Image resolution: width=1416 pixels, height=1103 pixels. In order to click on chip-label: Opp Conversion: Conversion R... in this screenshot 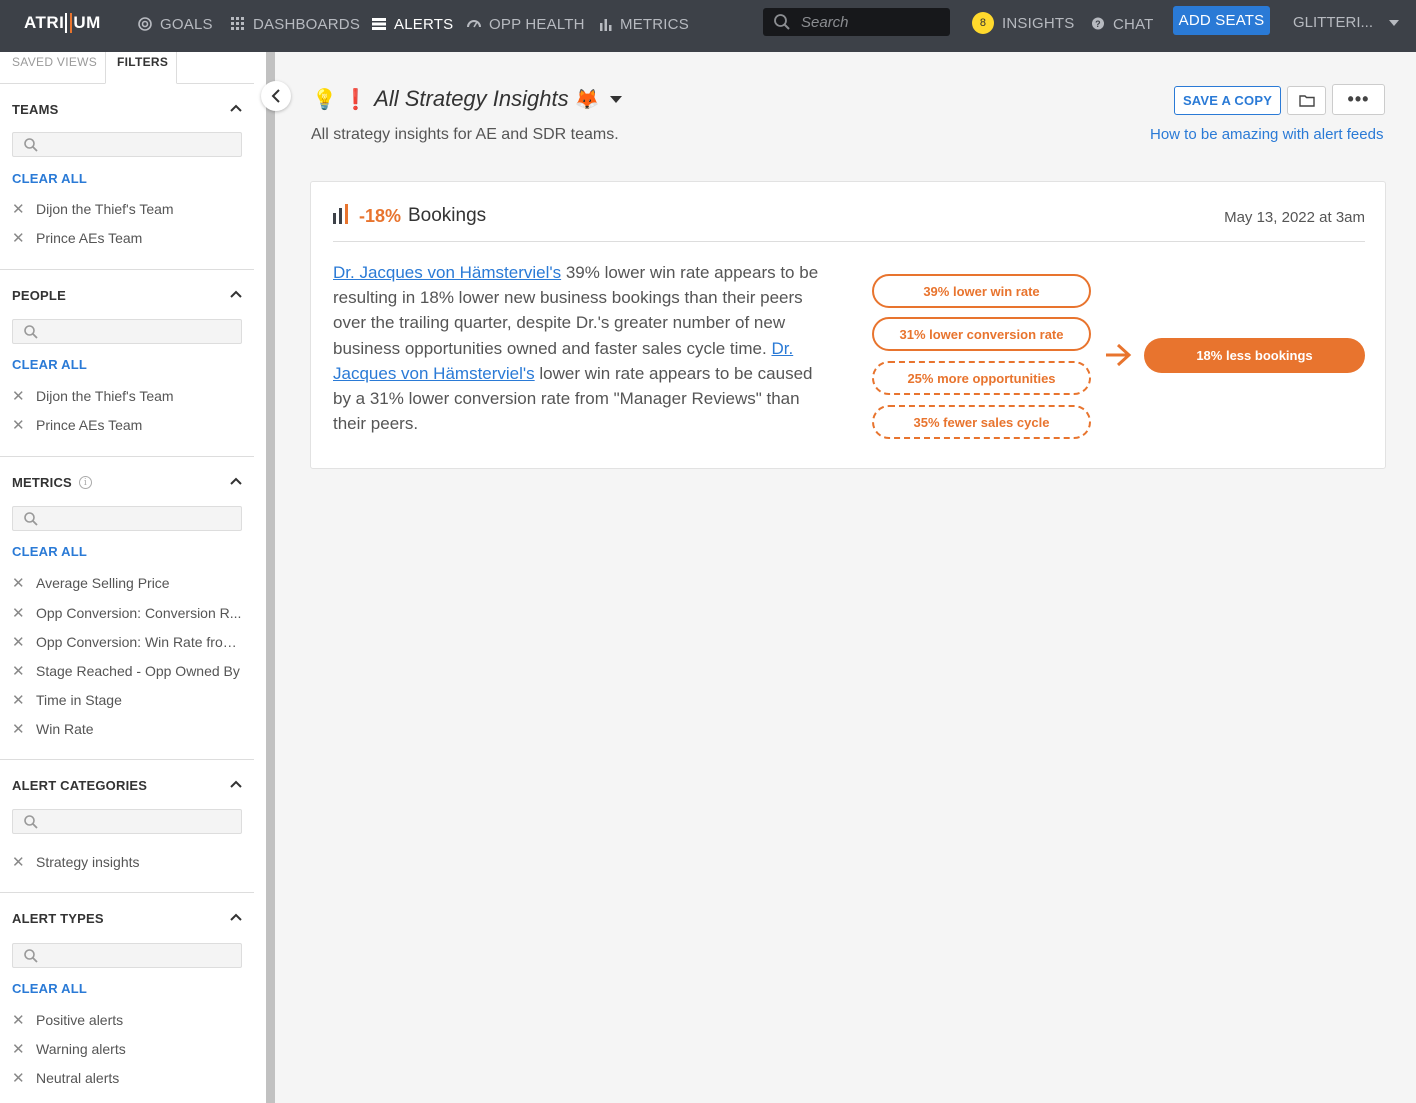, I will do `click(139, 613)`.